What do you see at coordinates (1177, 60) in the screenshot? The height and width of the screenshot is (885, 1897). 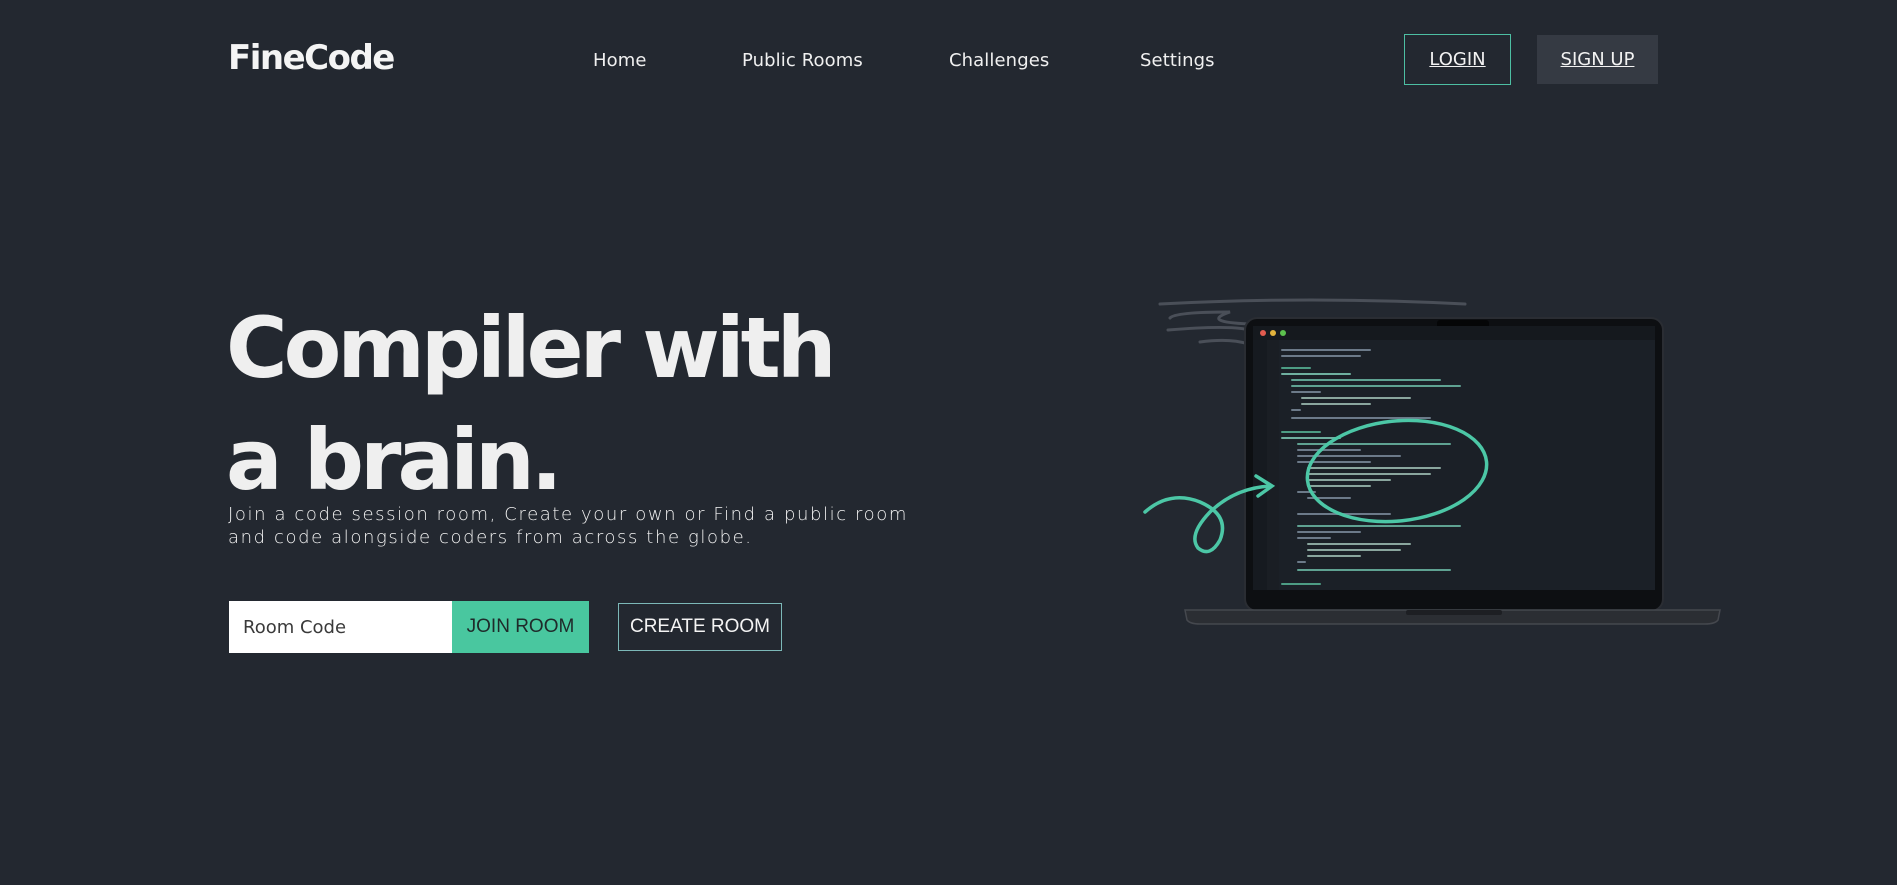 I see `nav-settings: Settings` at bounding box center [1177, 60].